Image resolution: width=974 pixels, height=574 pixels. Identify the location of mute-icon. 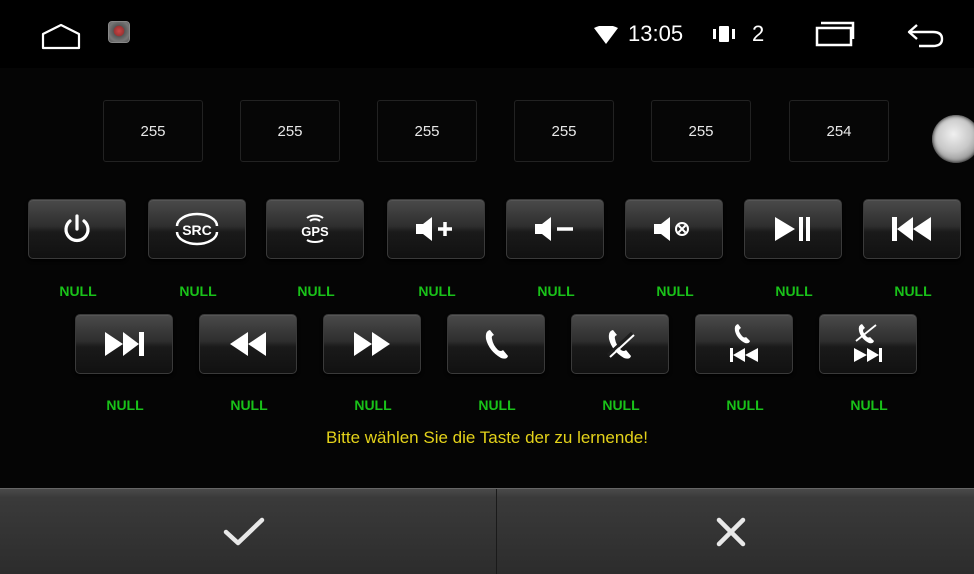
(671, 229).